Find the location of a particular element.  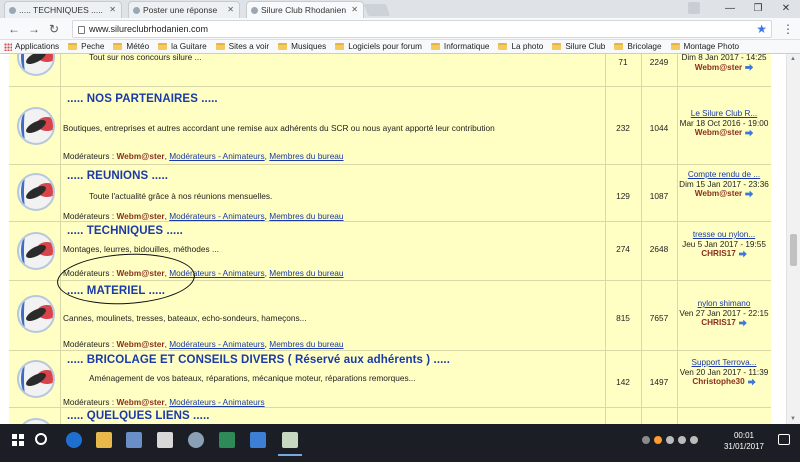

reload-icon: ↻ is located at coordinates (54, 29).